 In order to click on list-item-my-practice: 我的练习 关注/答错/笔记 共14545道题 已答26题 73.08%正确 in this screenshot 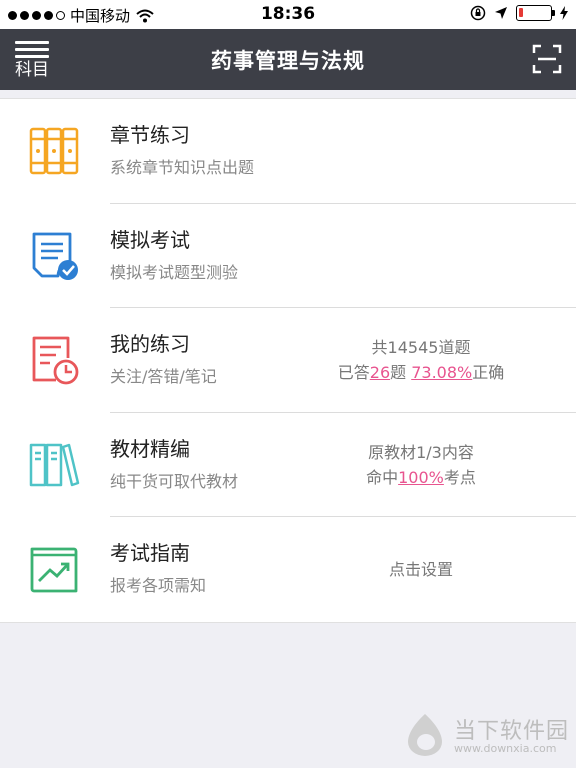, I will do `click(288, 360)`.